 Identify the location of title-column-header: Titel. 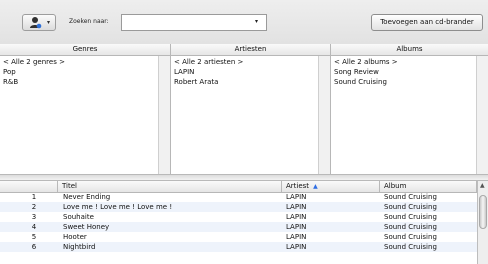
(170, 186).